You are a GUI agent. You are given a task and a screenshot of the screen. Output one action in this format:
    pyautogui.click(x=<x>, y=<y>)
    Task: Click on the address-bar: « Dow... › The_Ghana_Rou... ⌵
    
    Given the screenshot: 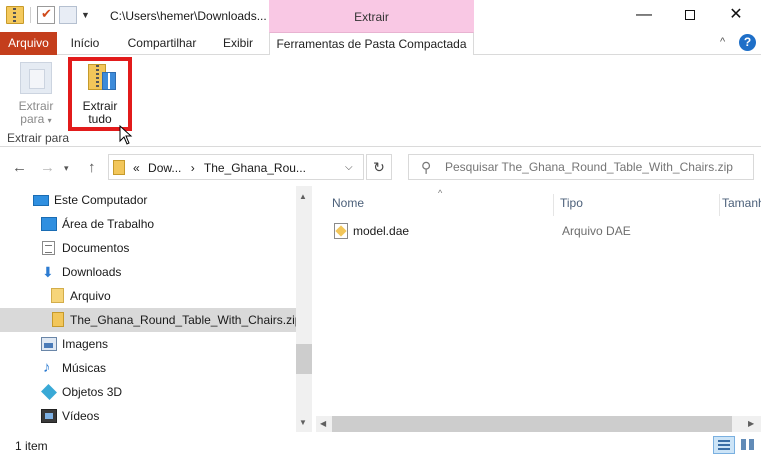 What is the action you would take?
    pyautogui.click(x=236, y=167)
    